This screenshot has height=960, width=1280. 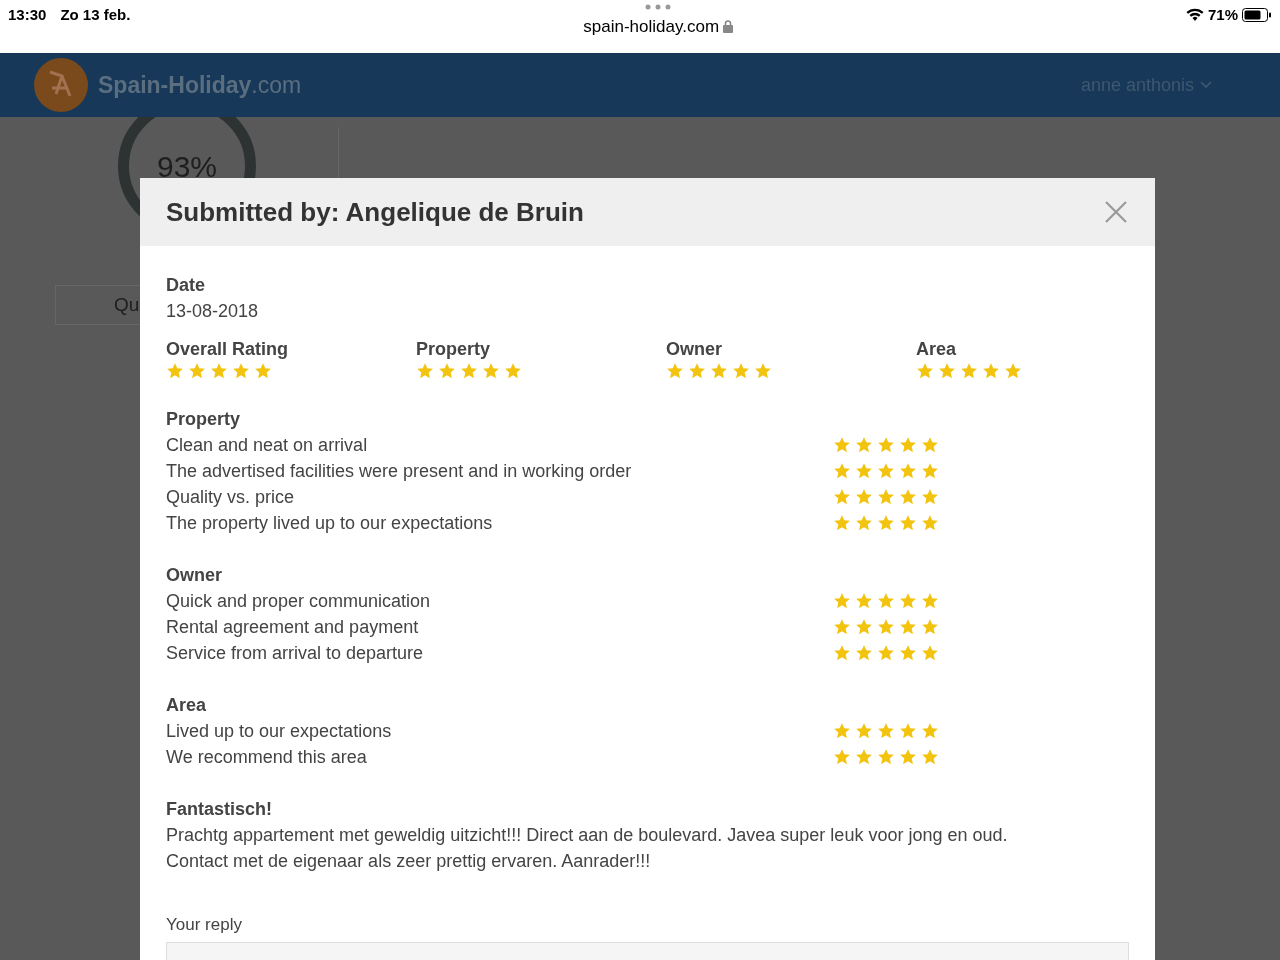 What do you see at coordinates (228, 349) in the screenshot?
I see `rating-label: Overall Rating` at bounding box center [228, 349].